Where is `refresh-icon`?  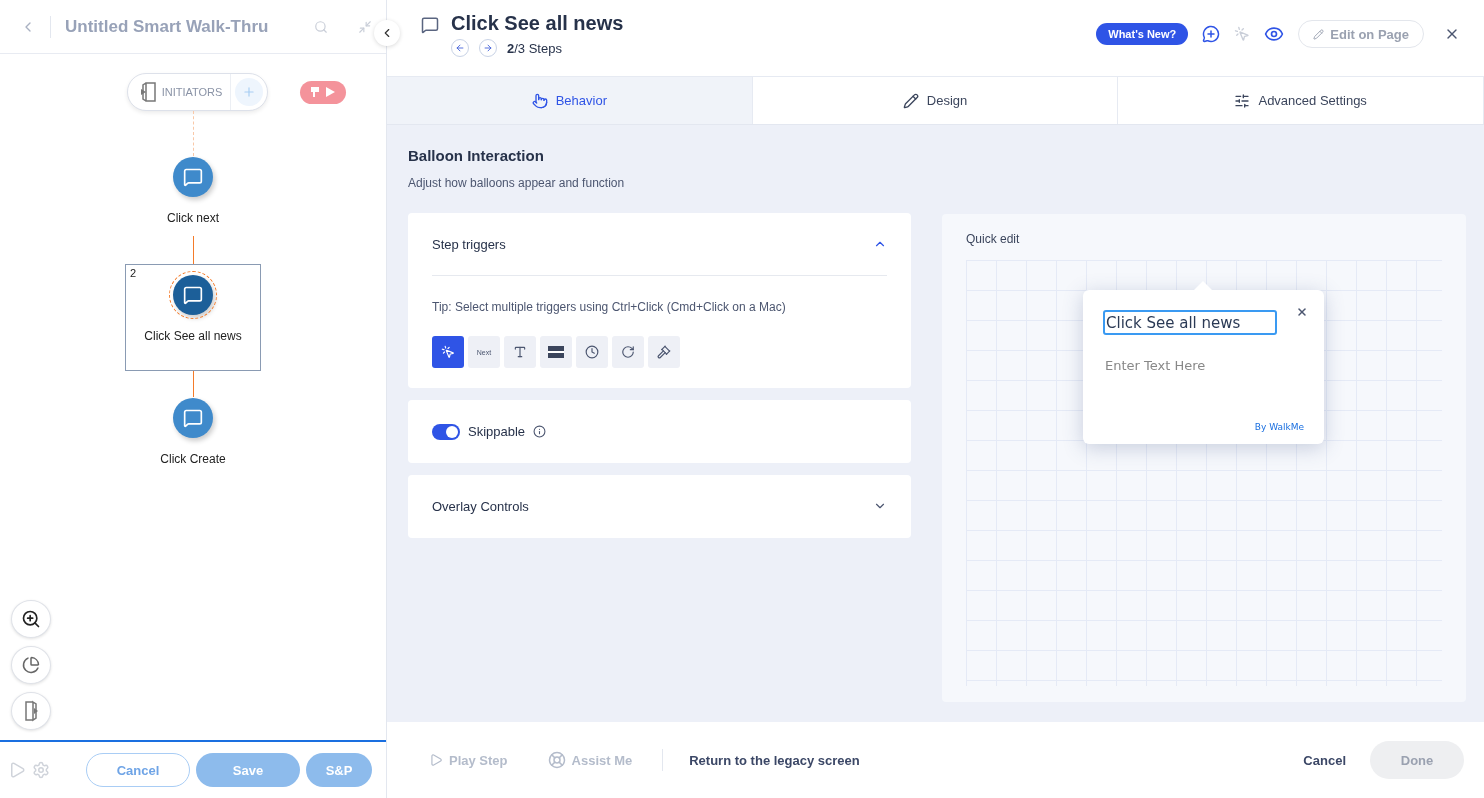
refresh-icon is located at coordinates (628, 352).